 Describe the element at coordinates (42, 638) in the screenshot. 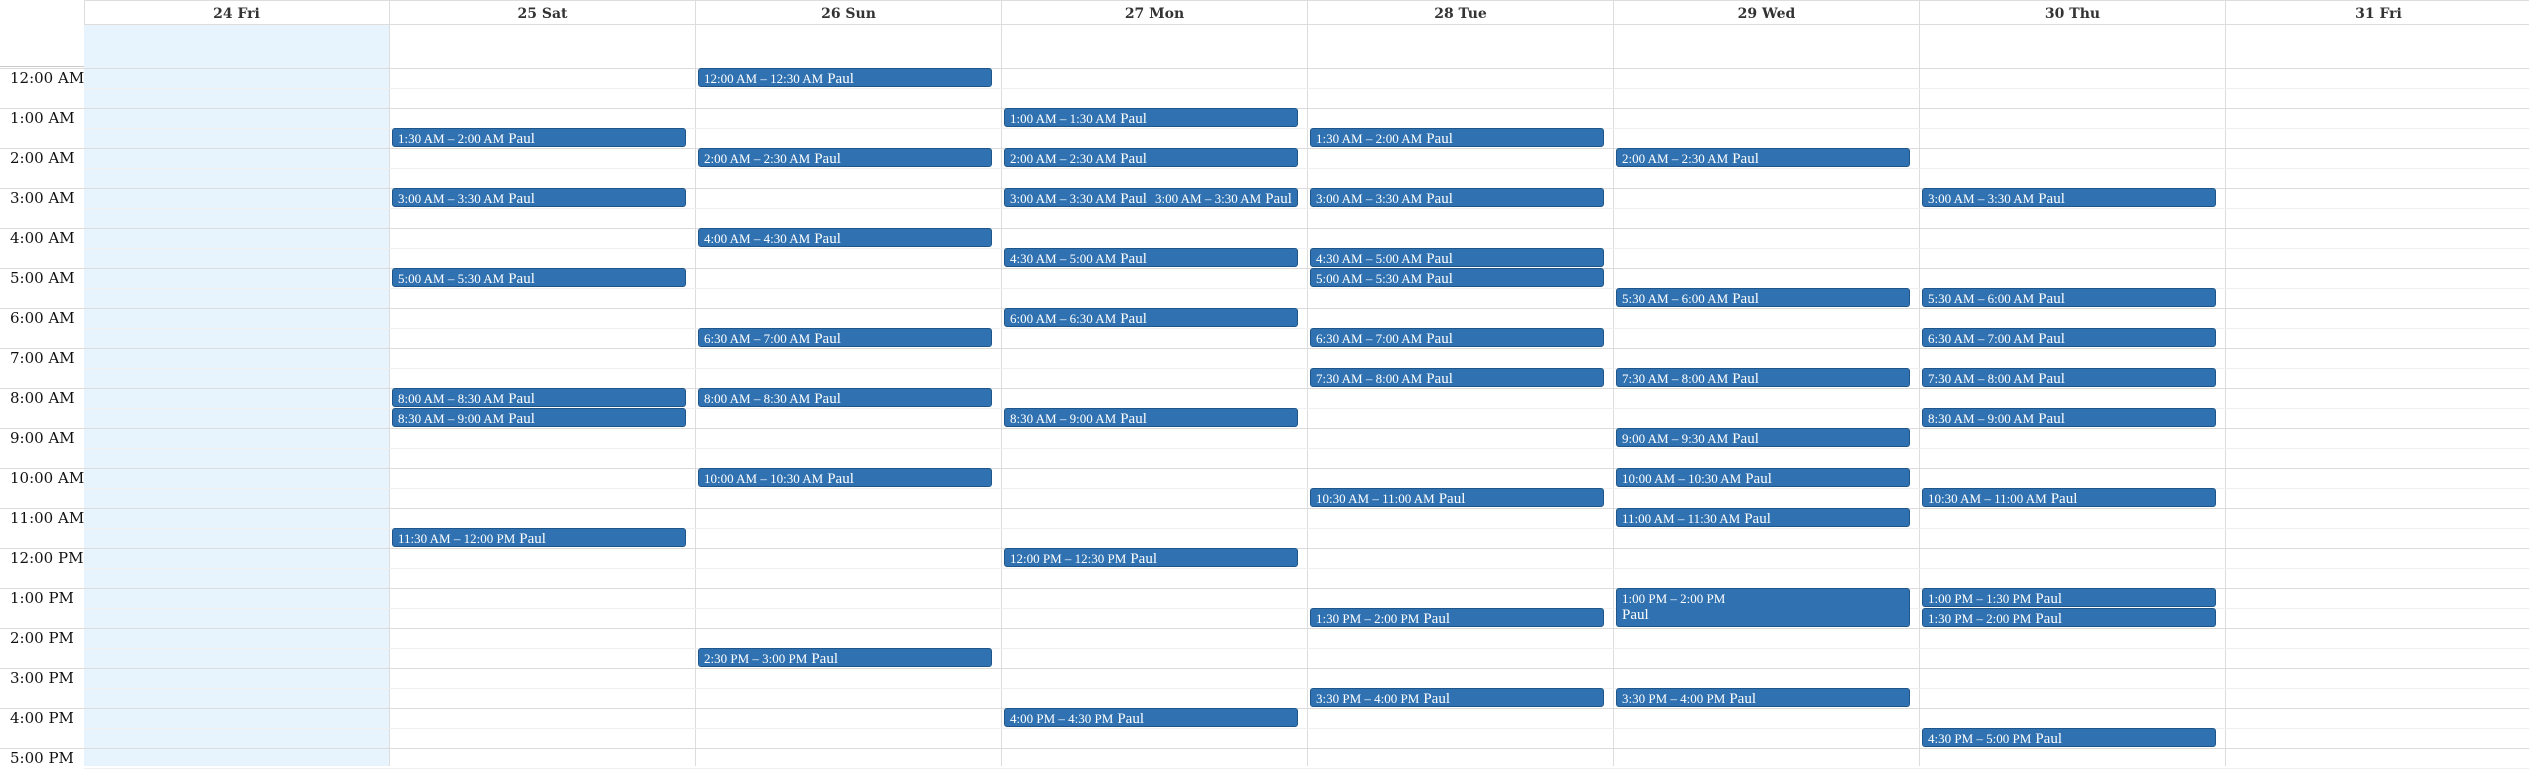

I see `time-label: 2:00 PM` at that location.